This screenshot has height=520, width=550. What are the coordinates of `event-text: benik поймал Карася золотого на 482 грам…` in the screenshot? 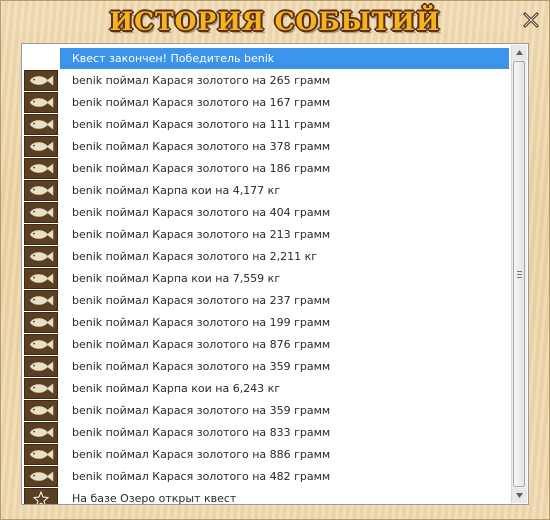 It's located at (201, 476).